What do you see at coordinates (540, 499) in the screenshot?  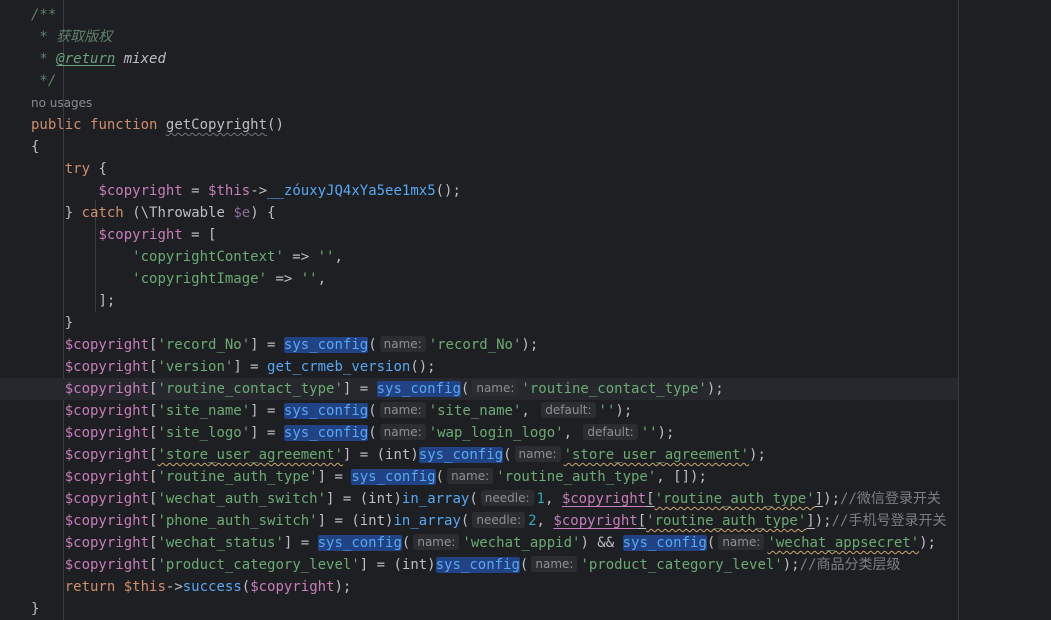 I see `number: 1` at bounding box center [540, 499].